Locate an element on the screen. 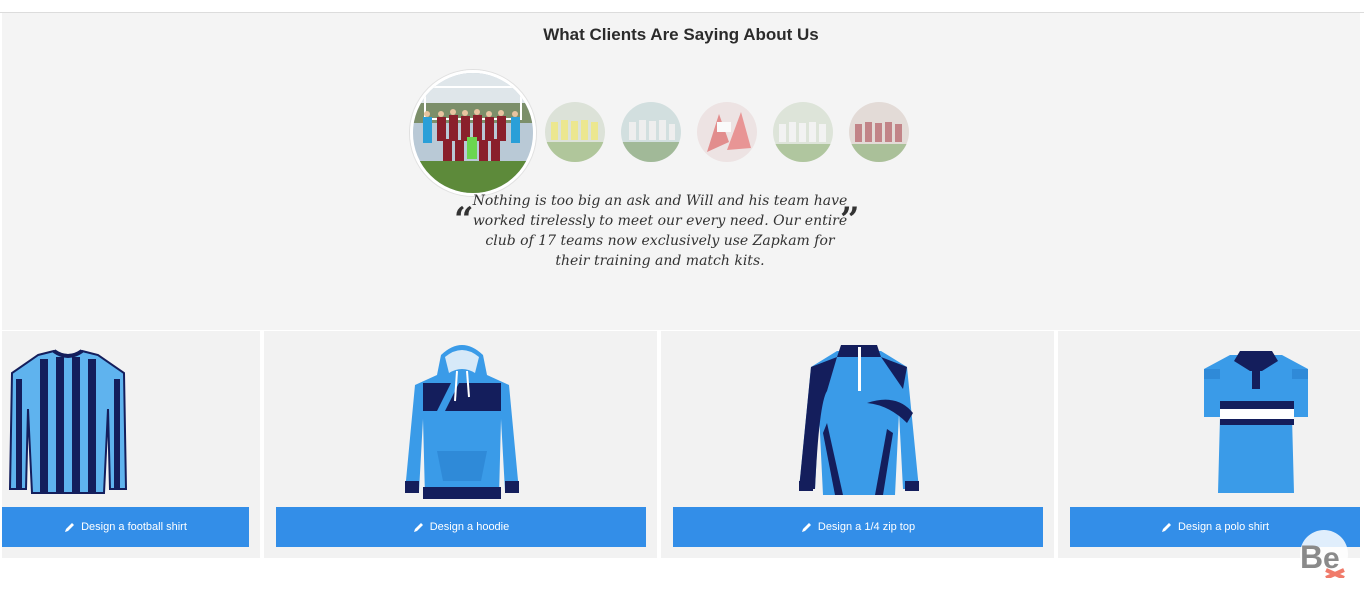 This screenshot has width=1364, height=600. button-label: Design a polo shirt is located at coordinates (1223, 527).